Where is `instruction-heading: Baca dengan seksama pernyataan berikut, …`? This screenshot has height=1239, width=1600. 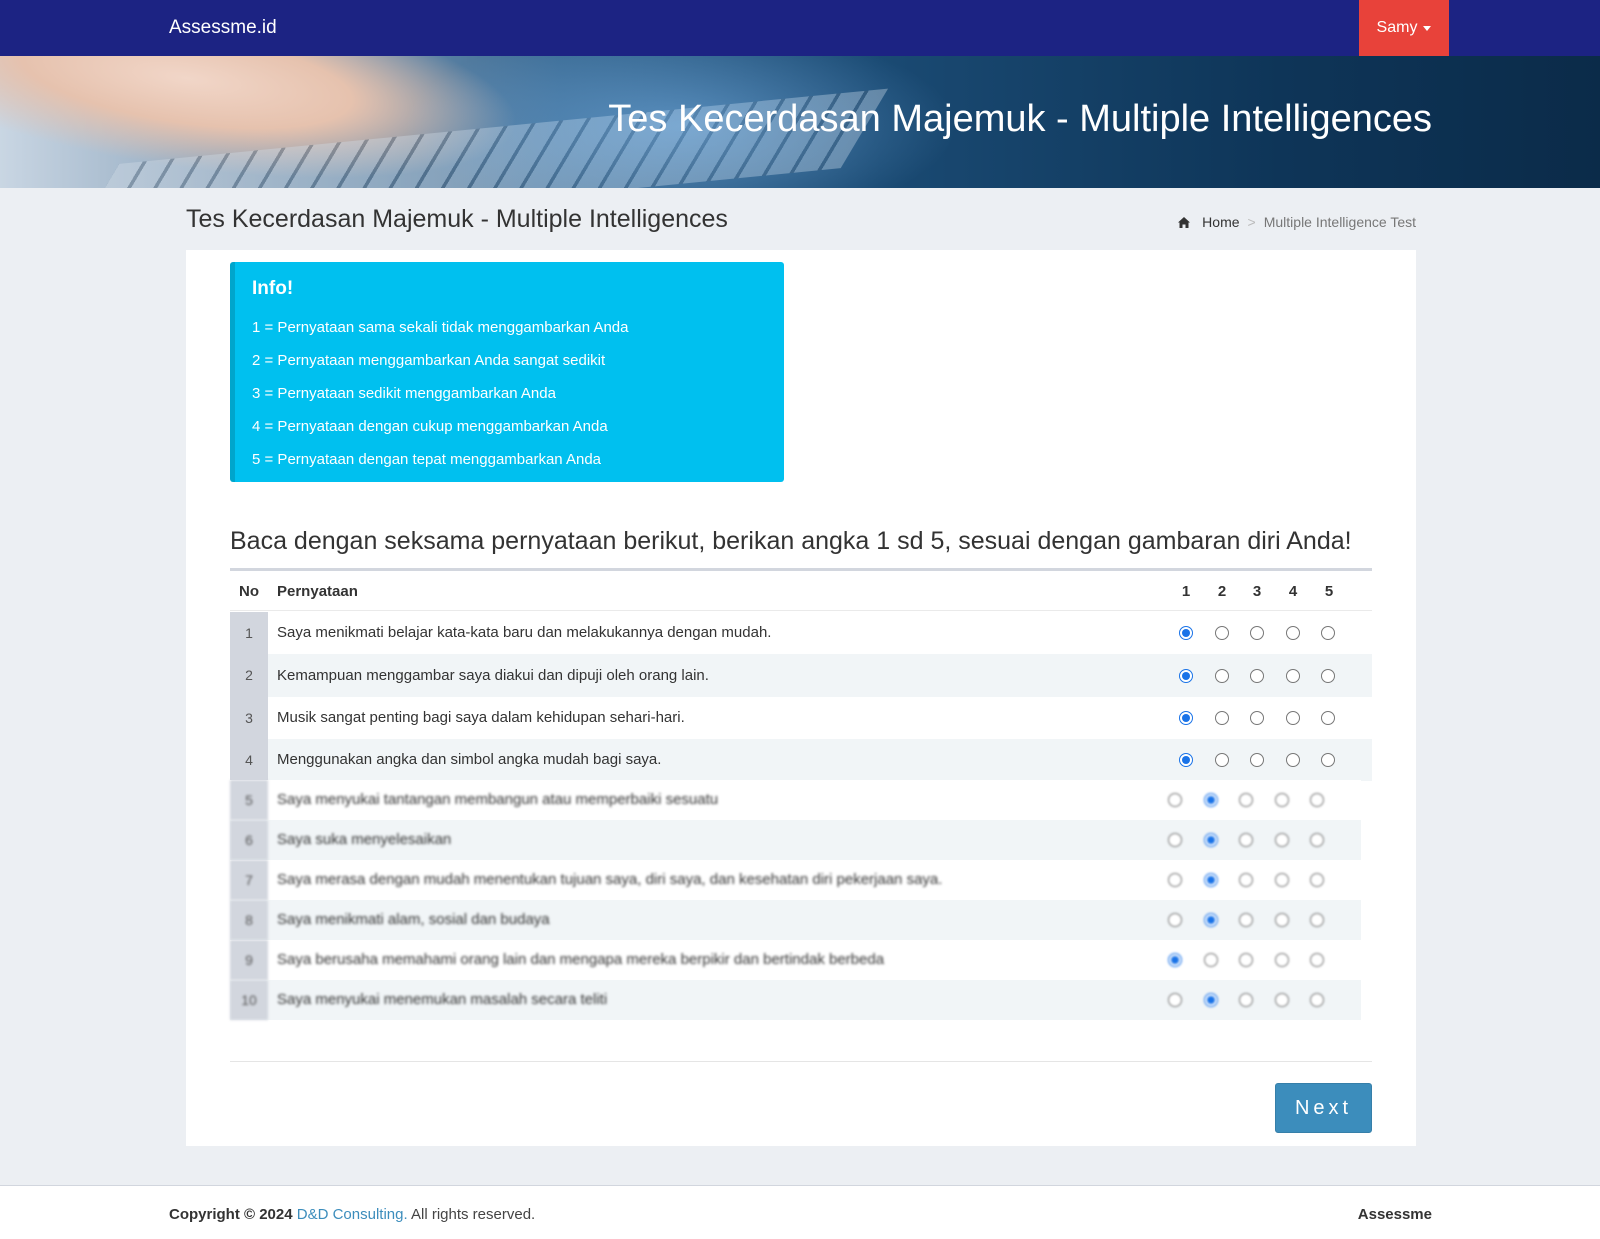
instruction-heading: Baca dengan seksama pernyataan berikut, … is located at coordinates (791, 541).